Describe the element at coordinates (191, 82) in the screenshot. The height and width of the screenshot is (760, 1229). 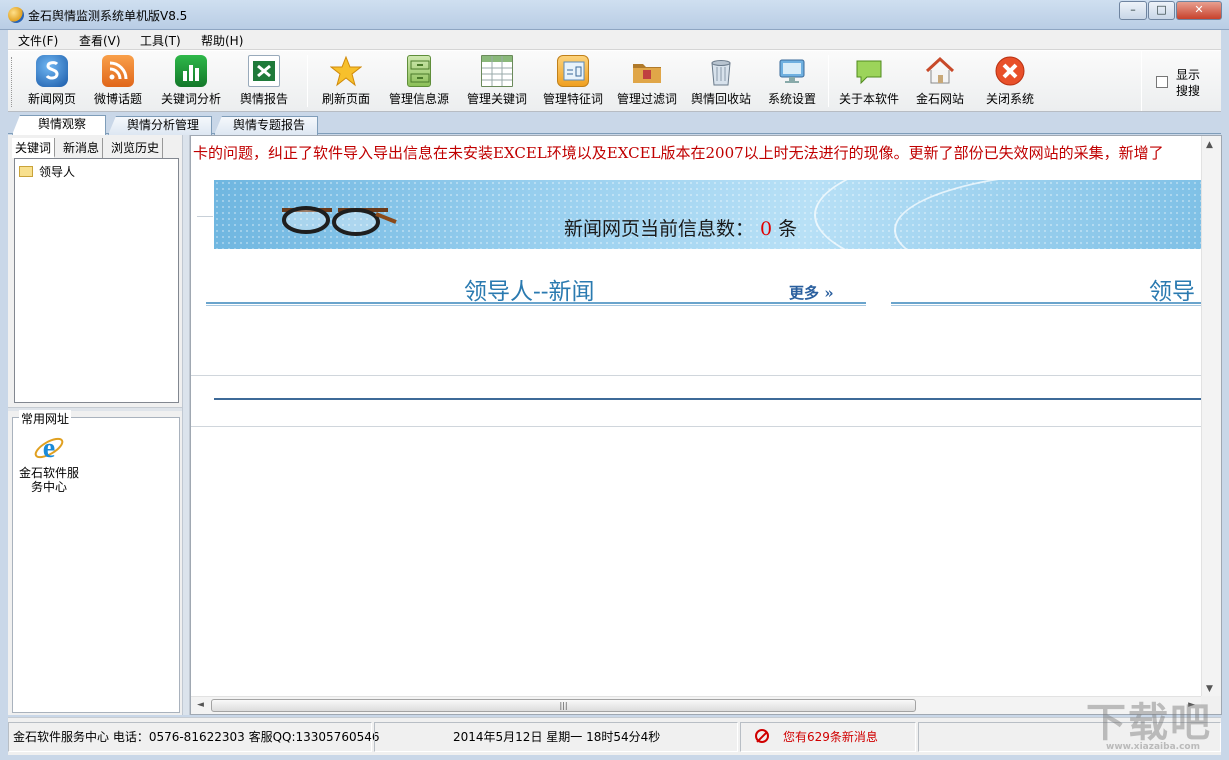
I see `keyword-analysis-button: 关键词分析` at that location.